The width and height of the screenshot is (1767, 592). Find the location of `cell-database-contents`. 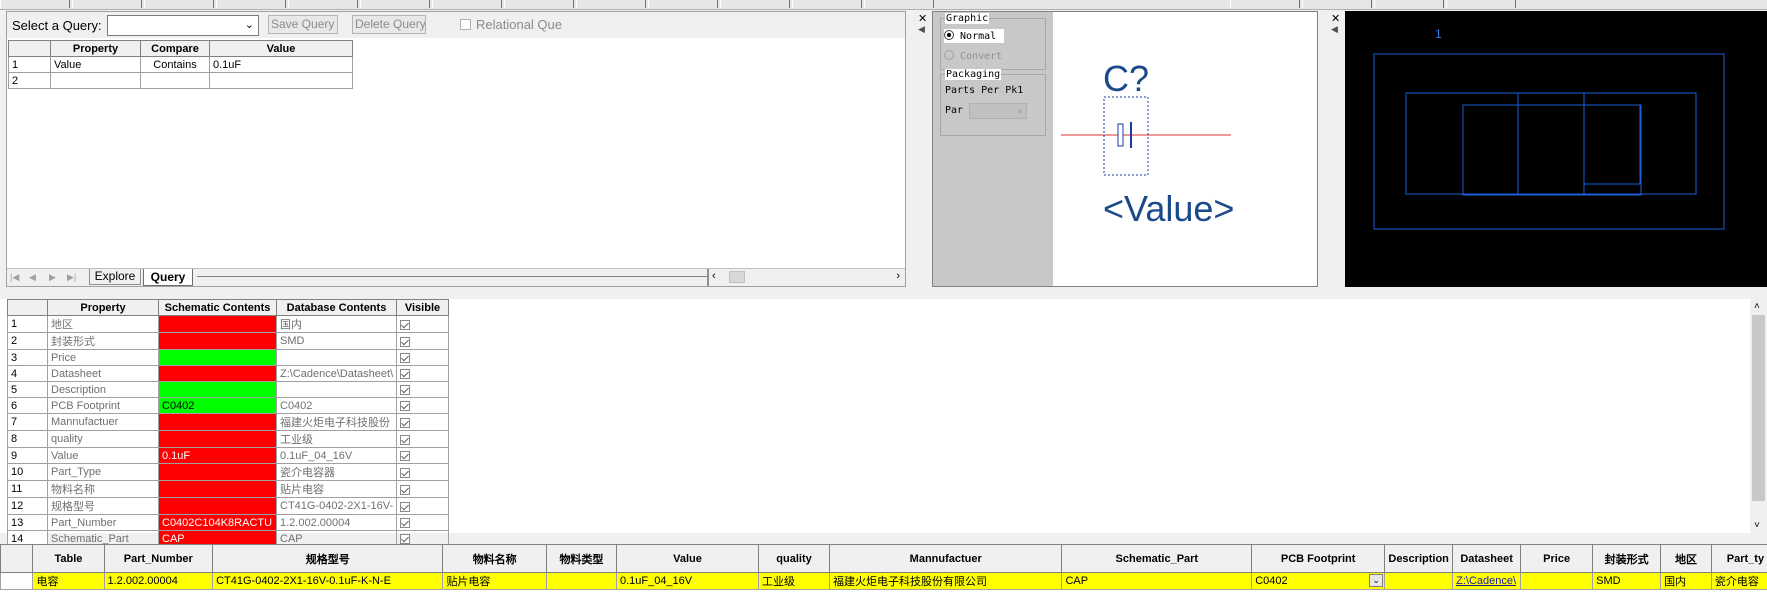

cell-database-contents is located at coordinates (336, 357).